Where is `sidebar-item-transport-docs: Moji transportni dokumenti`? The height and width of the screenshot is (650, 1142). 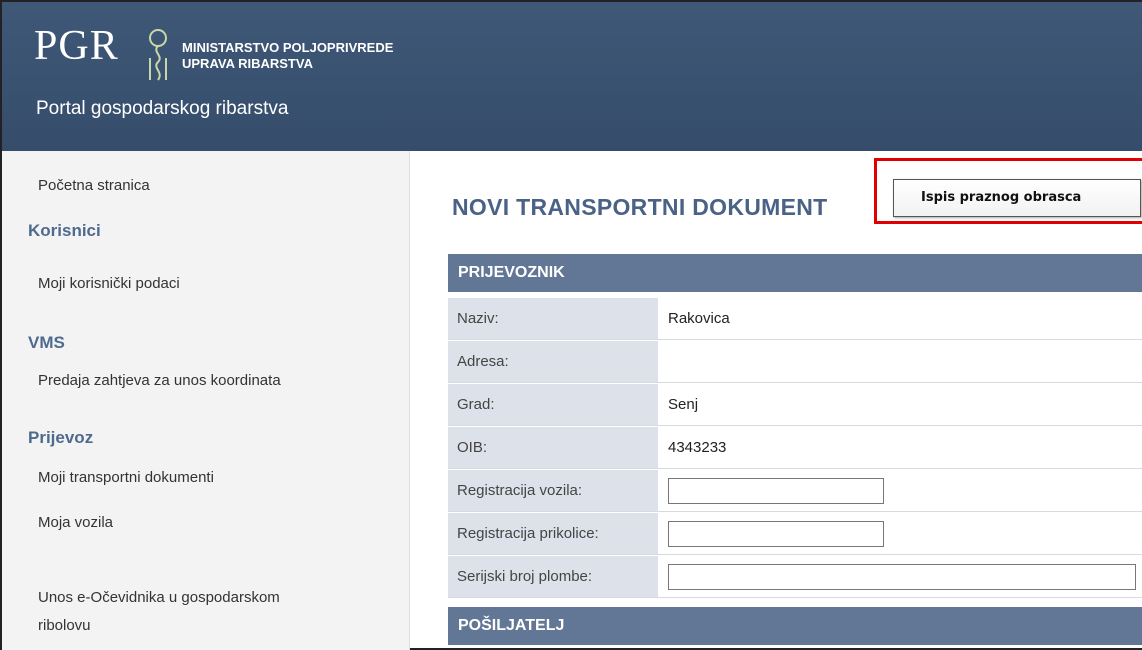
sidebar-item-transport-docs: Moji transportni dokumenti is located at coordinates (126, 477).